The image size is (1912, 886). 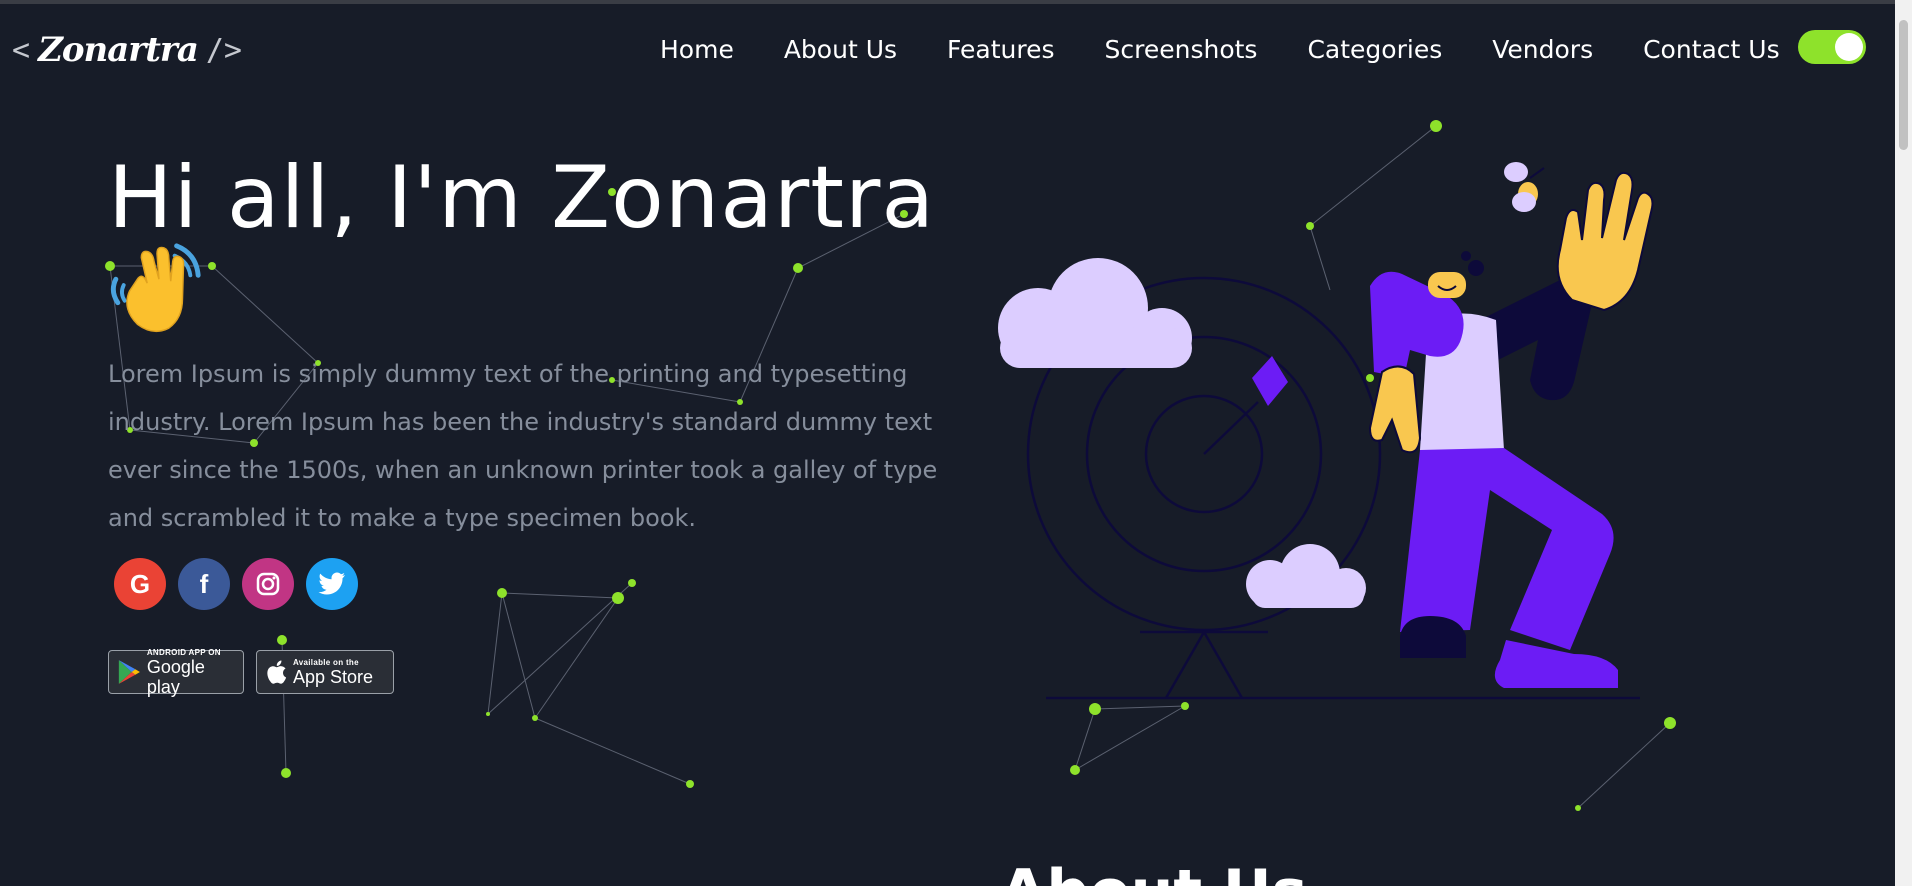 What do you see at coordinates (1270, 381) in the screenshot?
I see `dart` at bounding box center [1270, 381].